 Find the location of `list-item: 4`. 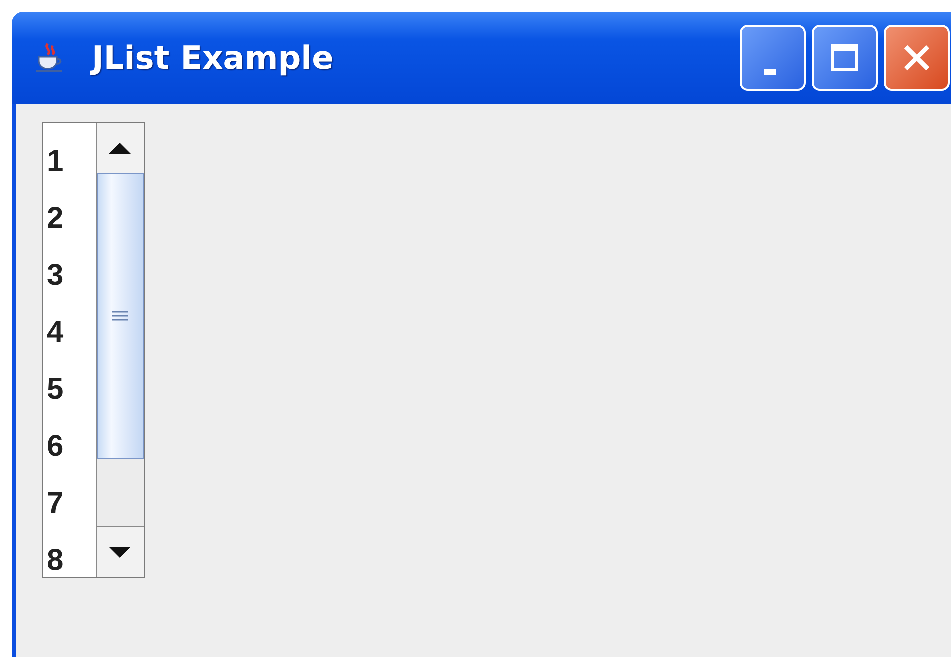

list-item: 4 is located at coordinates (69, 332).